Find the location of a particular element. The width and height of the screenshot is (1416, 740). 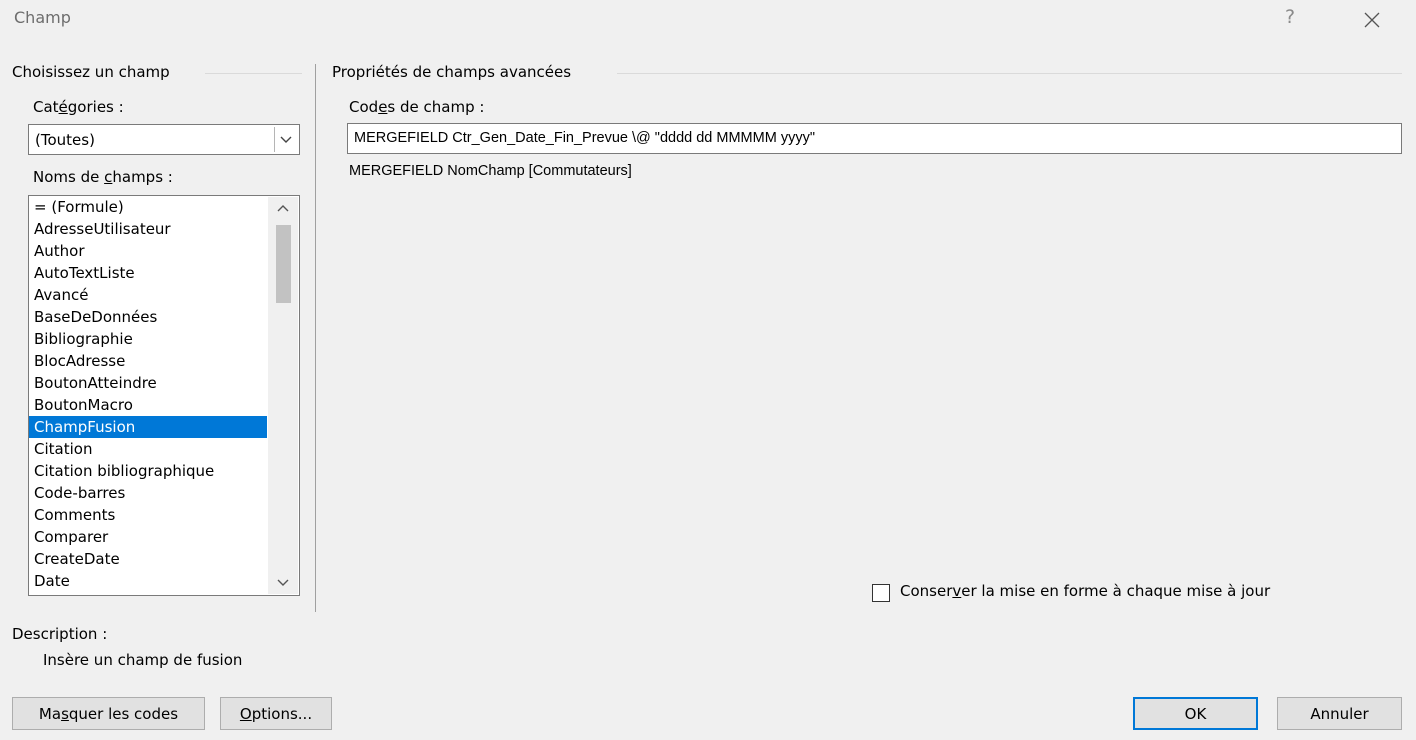

help-icon: ? is located at coordinates (1290, 17).